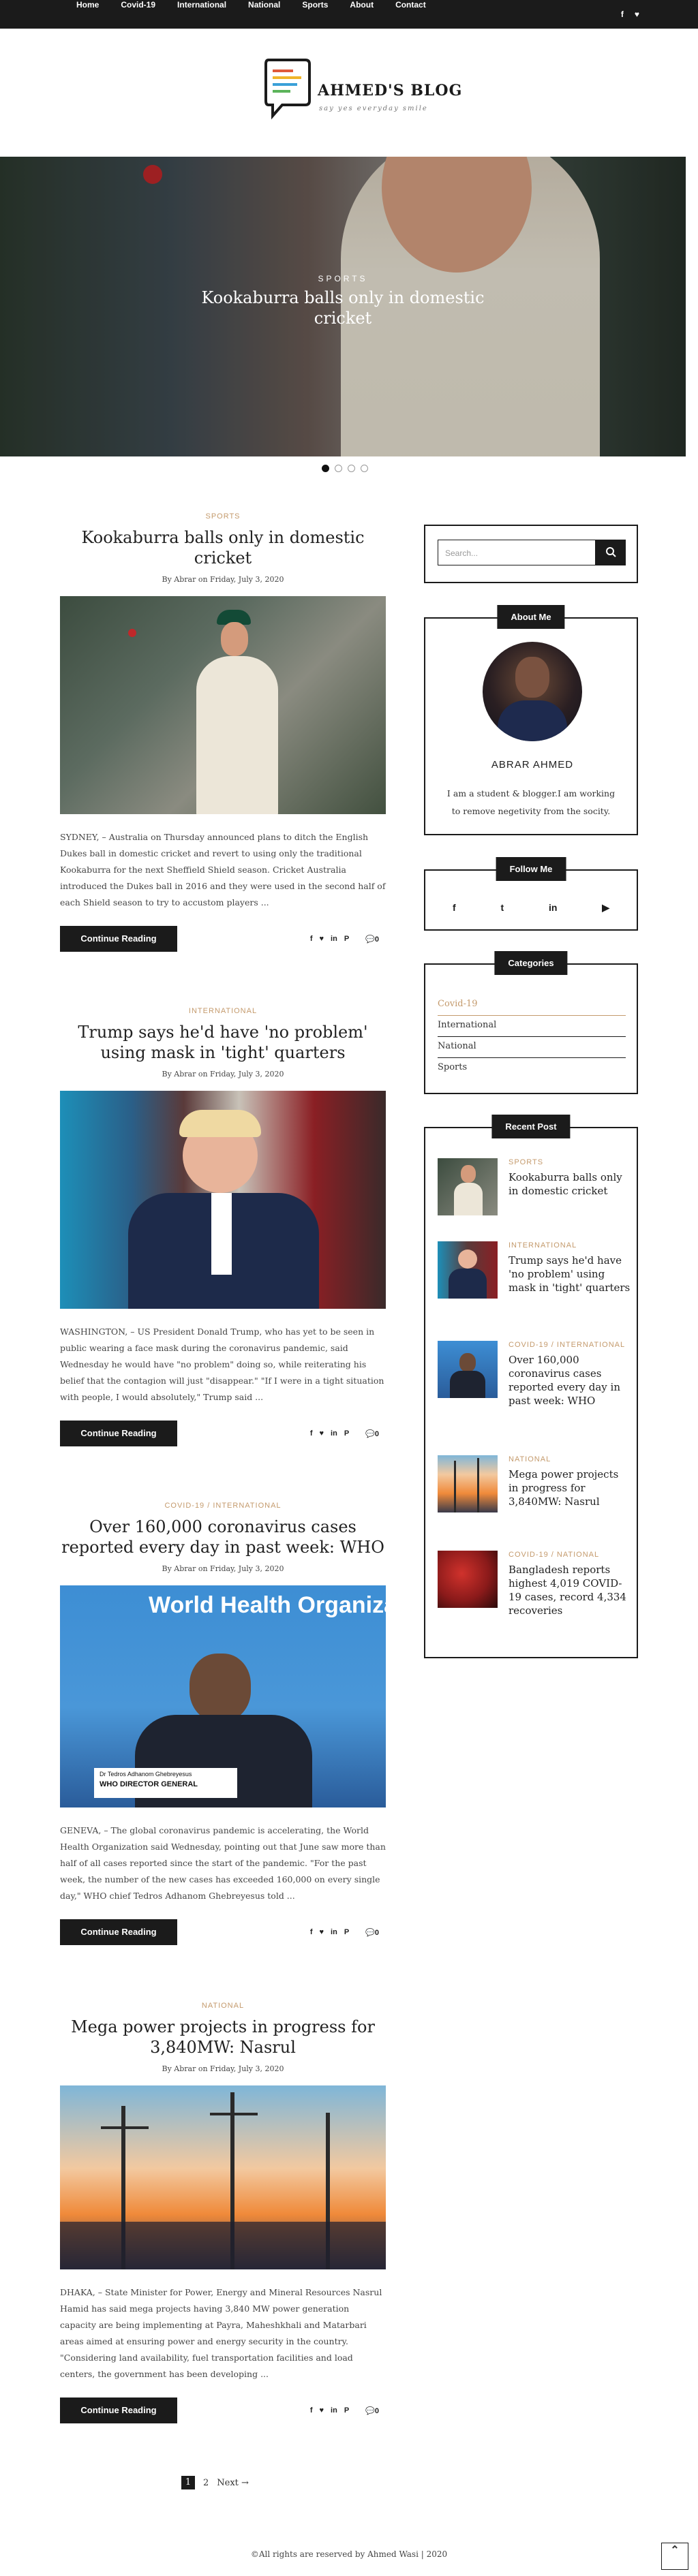 This screenshot has height=2576, width=698. I want to click on nav-item-covid-19: Covid-19, so click(138, 15).